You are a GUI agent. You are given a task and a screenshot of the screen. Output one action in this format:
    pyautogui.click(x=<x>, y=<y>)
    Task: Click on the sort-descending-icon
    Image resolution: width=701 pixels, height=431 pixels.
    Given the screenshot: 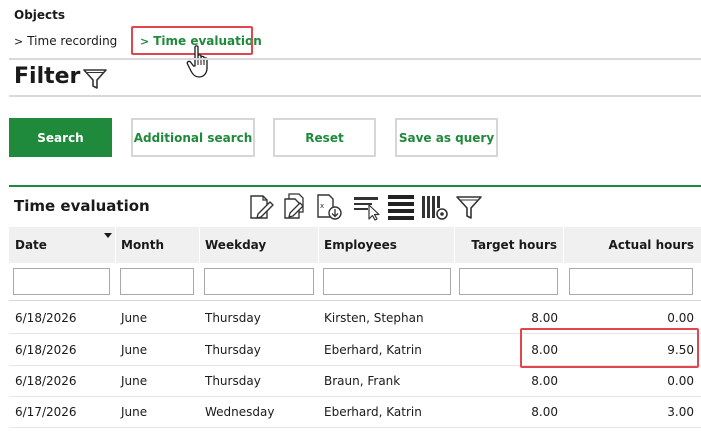 What is the action you would take?
    pyautogui.click(x=108, y=235)
    